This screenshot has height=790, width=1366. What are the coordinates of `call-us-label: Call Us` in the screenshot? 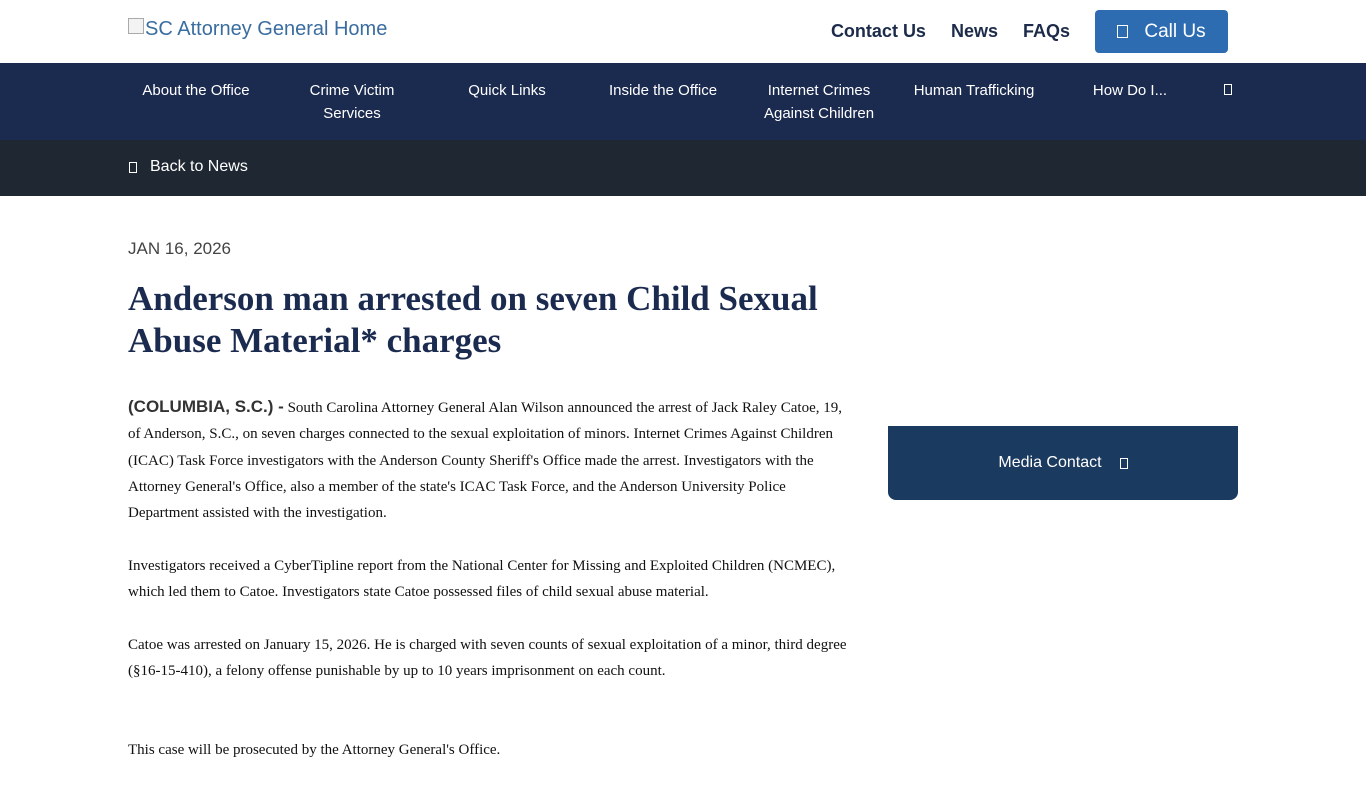 It's located at (1175, 31).